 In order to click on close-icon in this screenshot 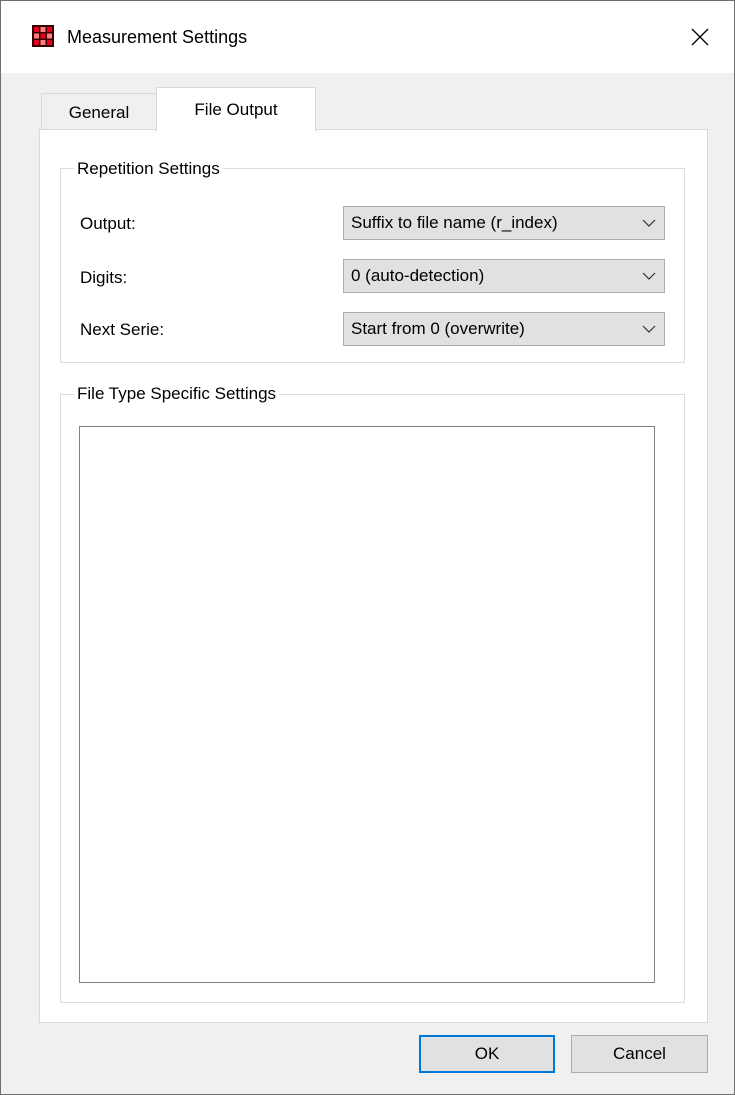, I will do `click(700, 37)`.